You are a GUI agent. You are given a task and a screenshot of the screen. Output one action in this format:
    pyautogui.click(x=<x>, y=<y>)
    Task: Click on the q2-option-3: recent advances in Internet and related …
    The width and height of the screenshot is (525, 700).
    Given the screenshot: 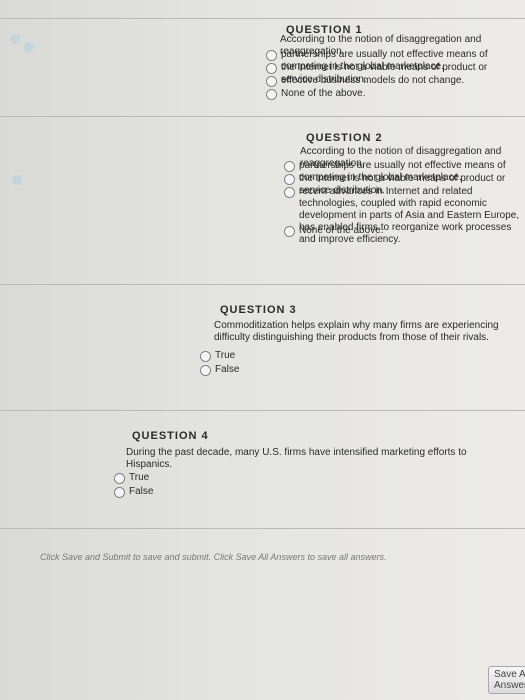 What is the action you would take?
    pyautogui.click(x=402, y=216)
    